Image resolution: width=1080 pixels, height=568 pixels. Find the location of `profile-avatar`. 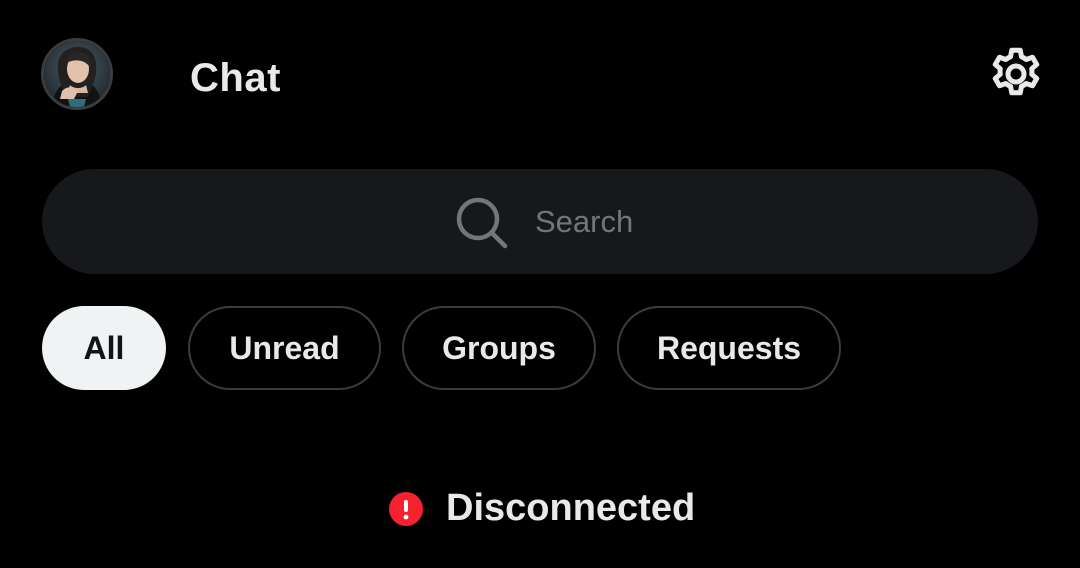

profile-avatar is located at coordinates (77, 74).